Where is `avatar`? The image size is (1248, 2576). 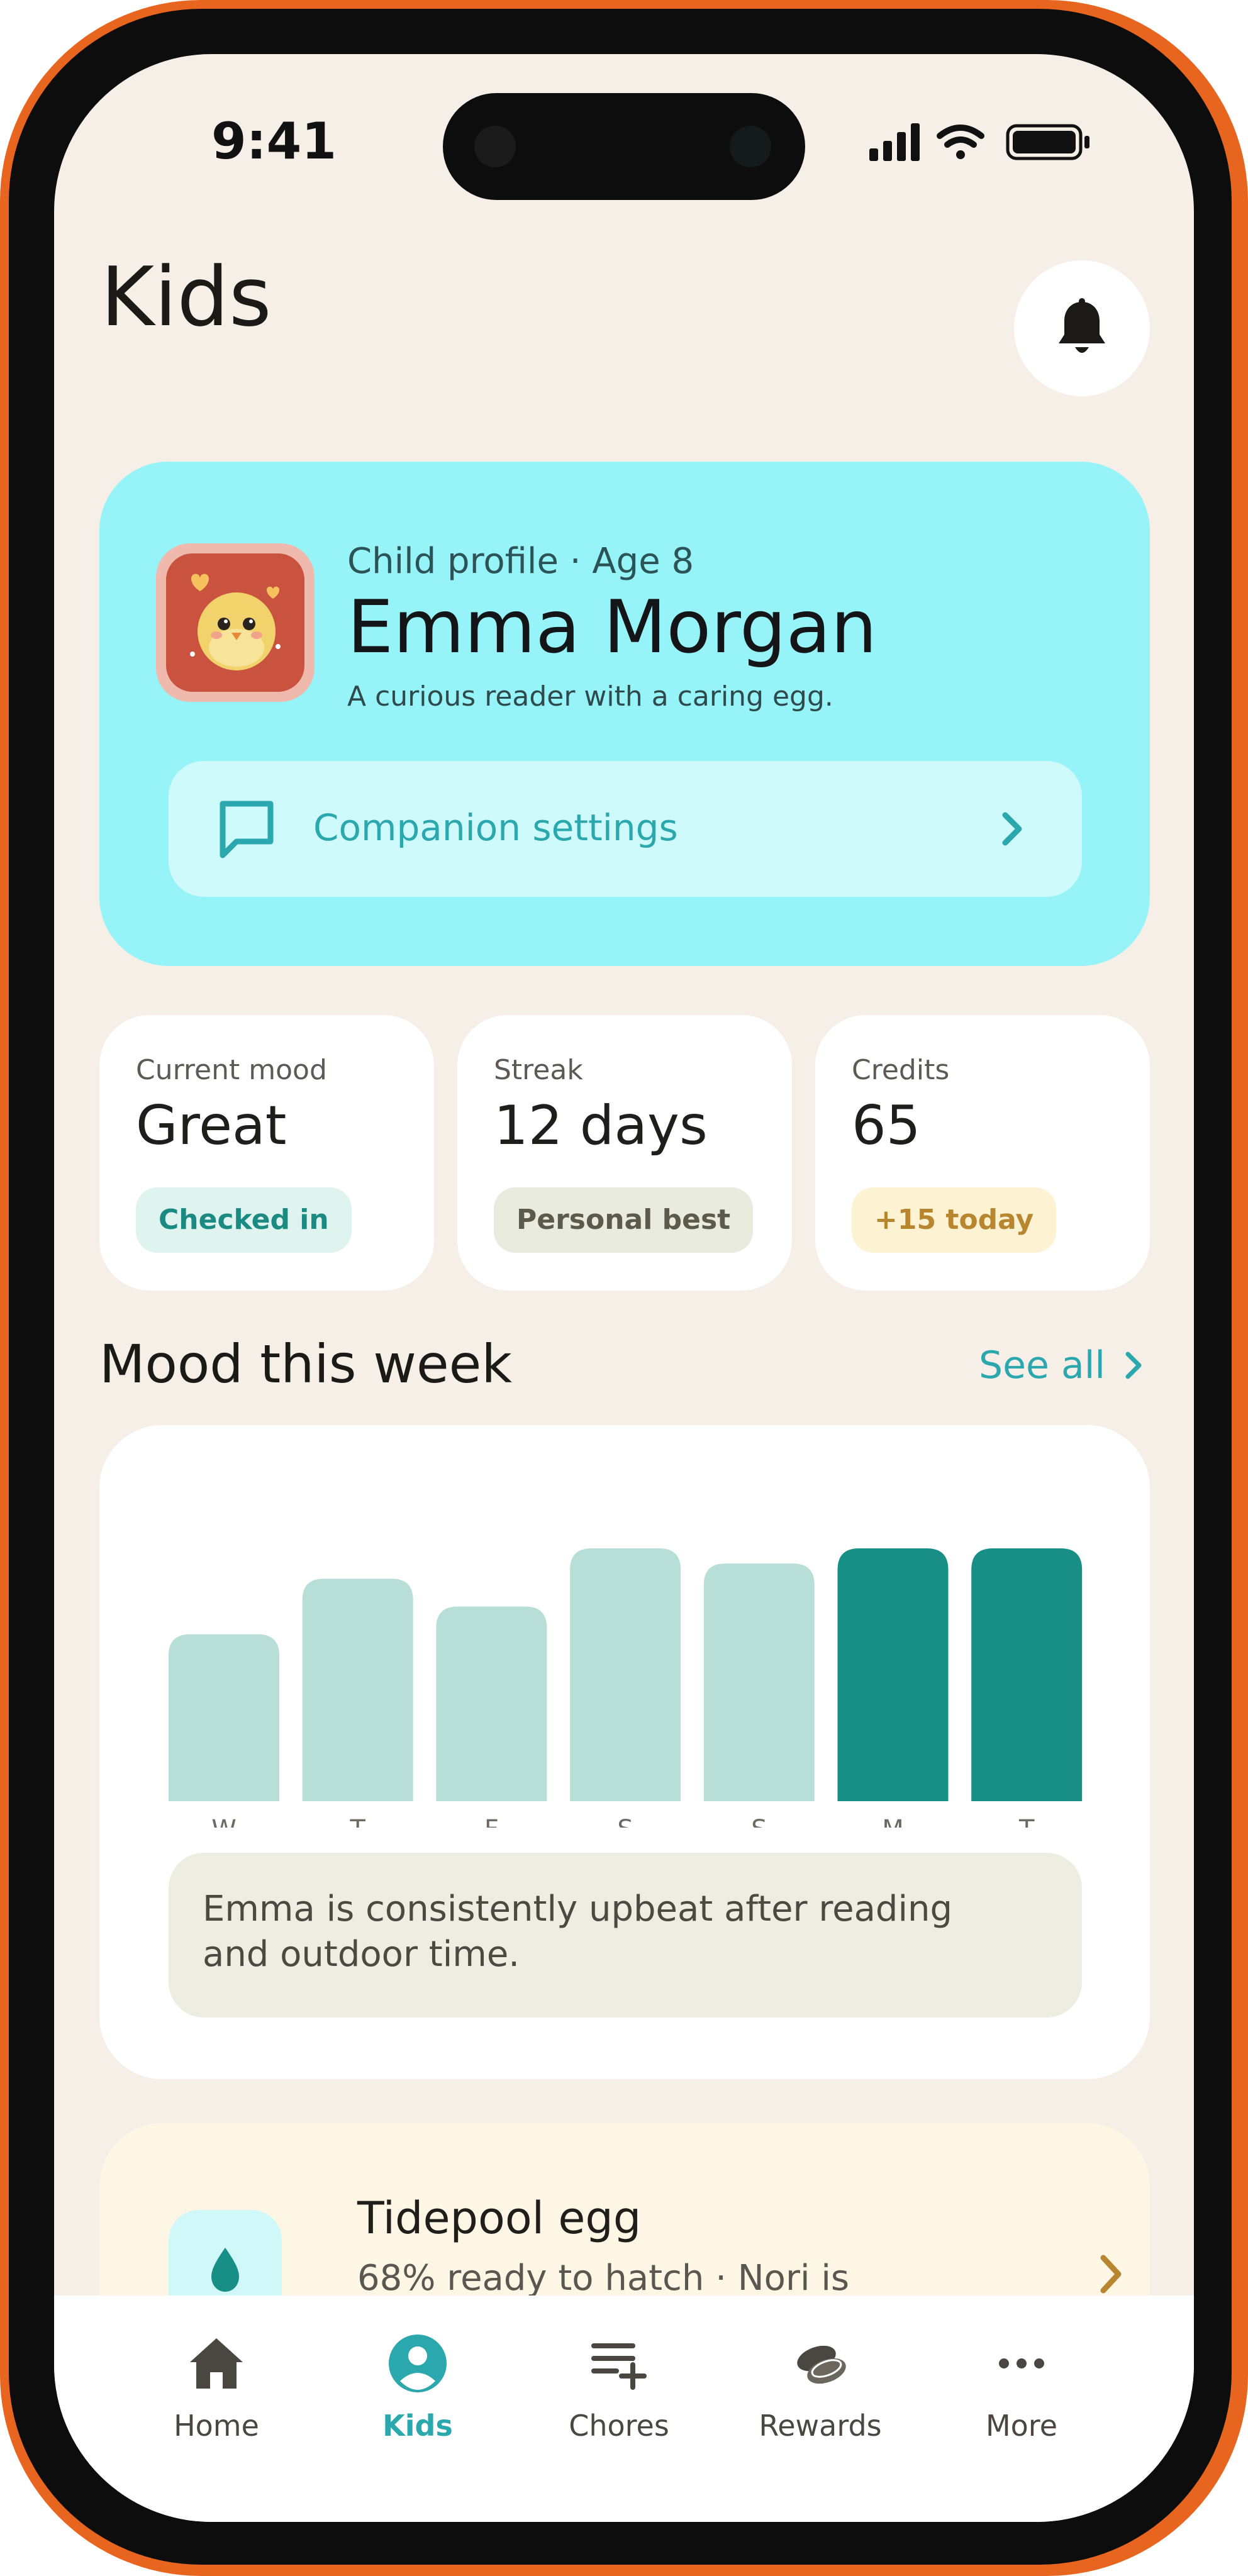 avatar is located at coordinates (235, 622).